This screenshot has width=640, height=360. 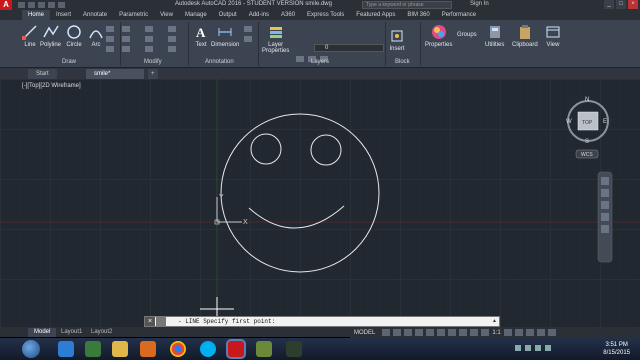 I want to click on rectangle-icon, so click(x=110, y=29).